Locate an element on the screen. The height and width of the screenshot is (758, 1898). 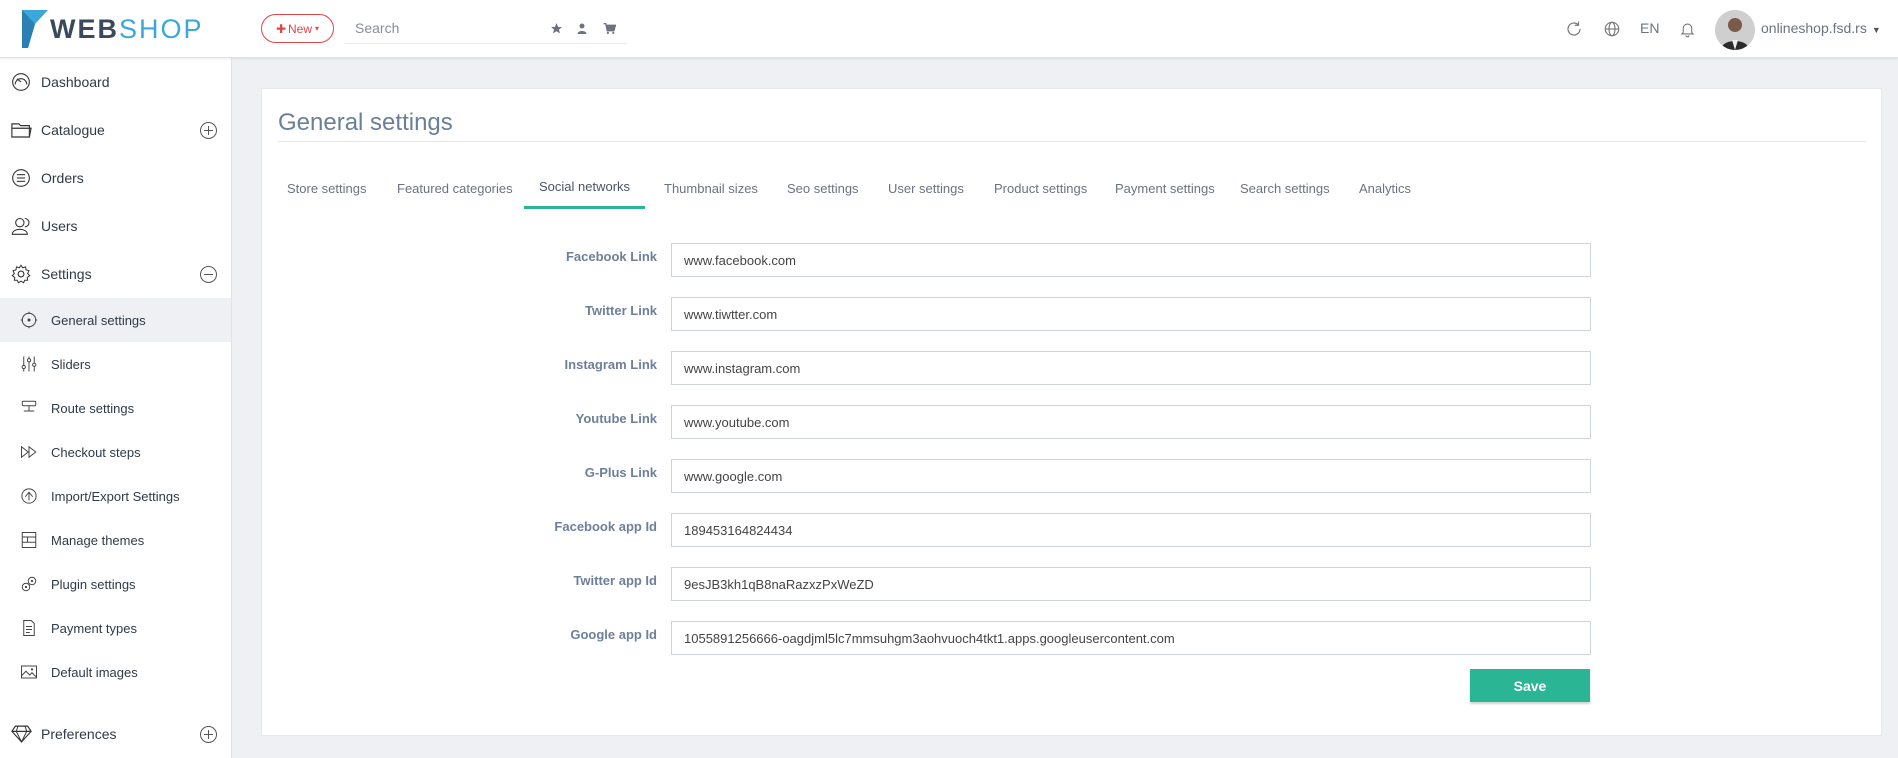
collapse-icon is located at coordinates (208, 274).